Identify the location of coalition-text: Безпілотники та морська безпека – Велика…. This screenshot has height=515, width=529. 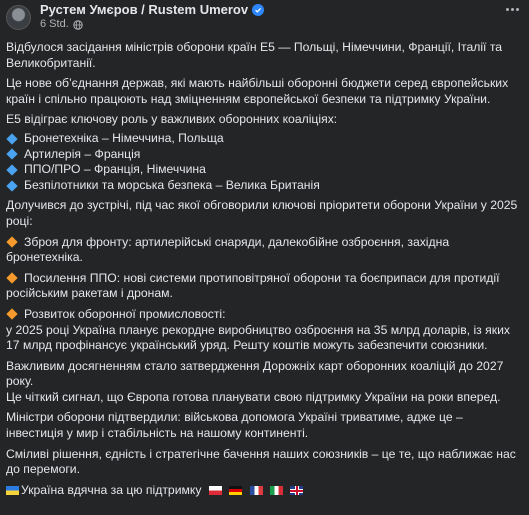
(172, 184).